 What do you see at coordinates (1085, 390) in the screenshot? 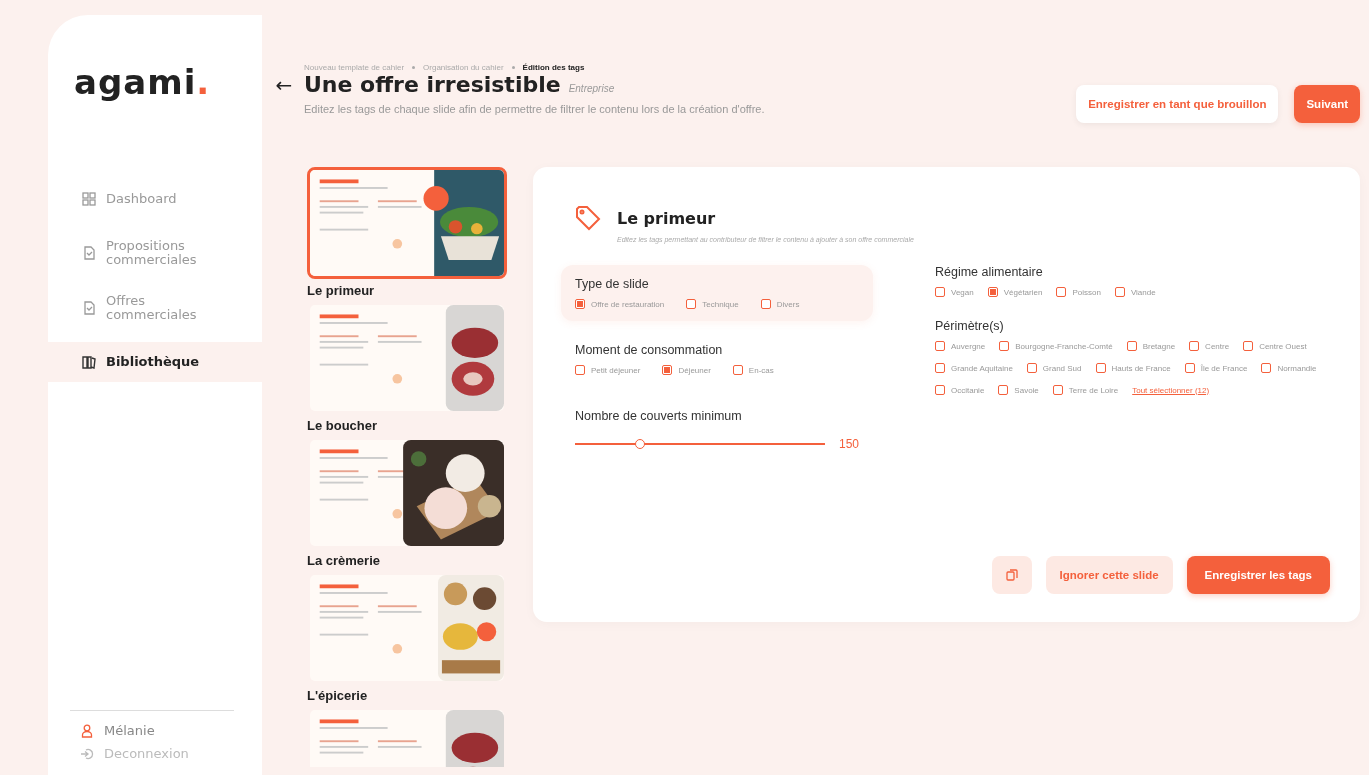
I see `checkbox-option: Terre de Loire` at bounding box center [1085, 390].